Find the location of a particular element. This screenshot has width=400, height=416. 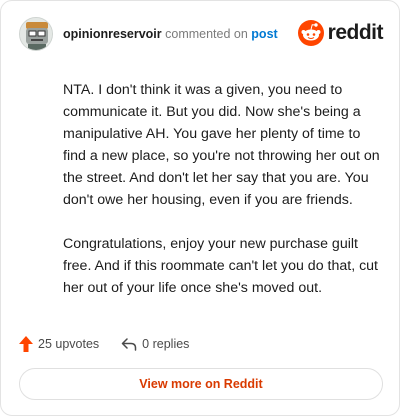

replies-stat: 0 replies is located at coordinates (155, 344).